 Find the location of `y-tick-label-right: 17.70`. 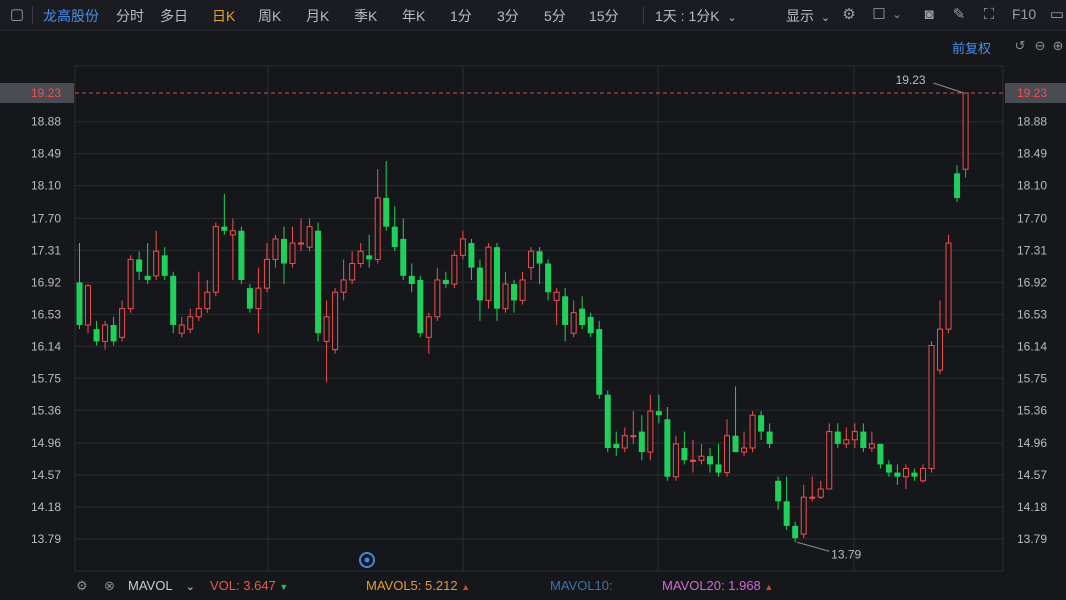

y-tick-label-right: 17.70 is located at coordinates (1032, 218).